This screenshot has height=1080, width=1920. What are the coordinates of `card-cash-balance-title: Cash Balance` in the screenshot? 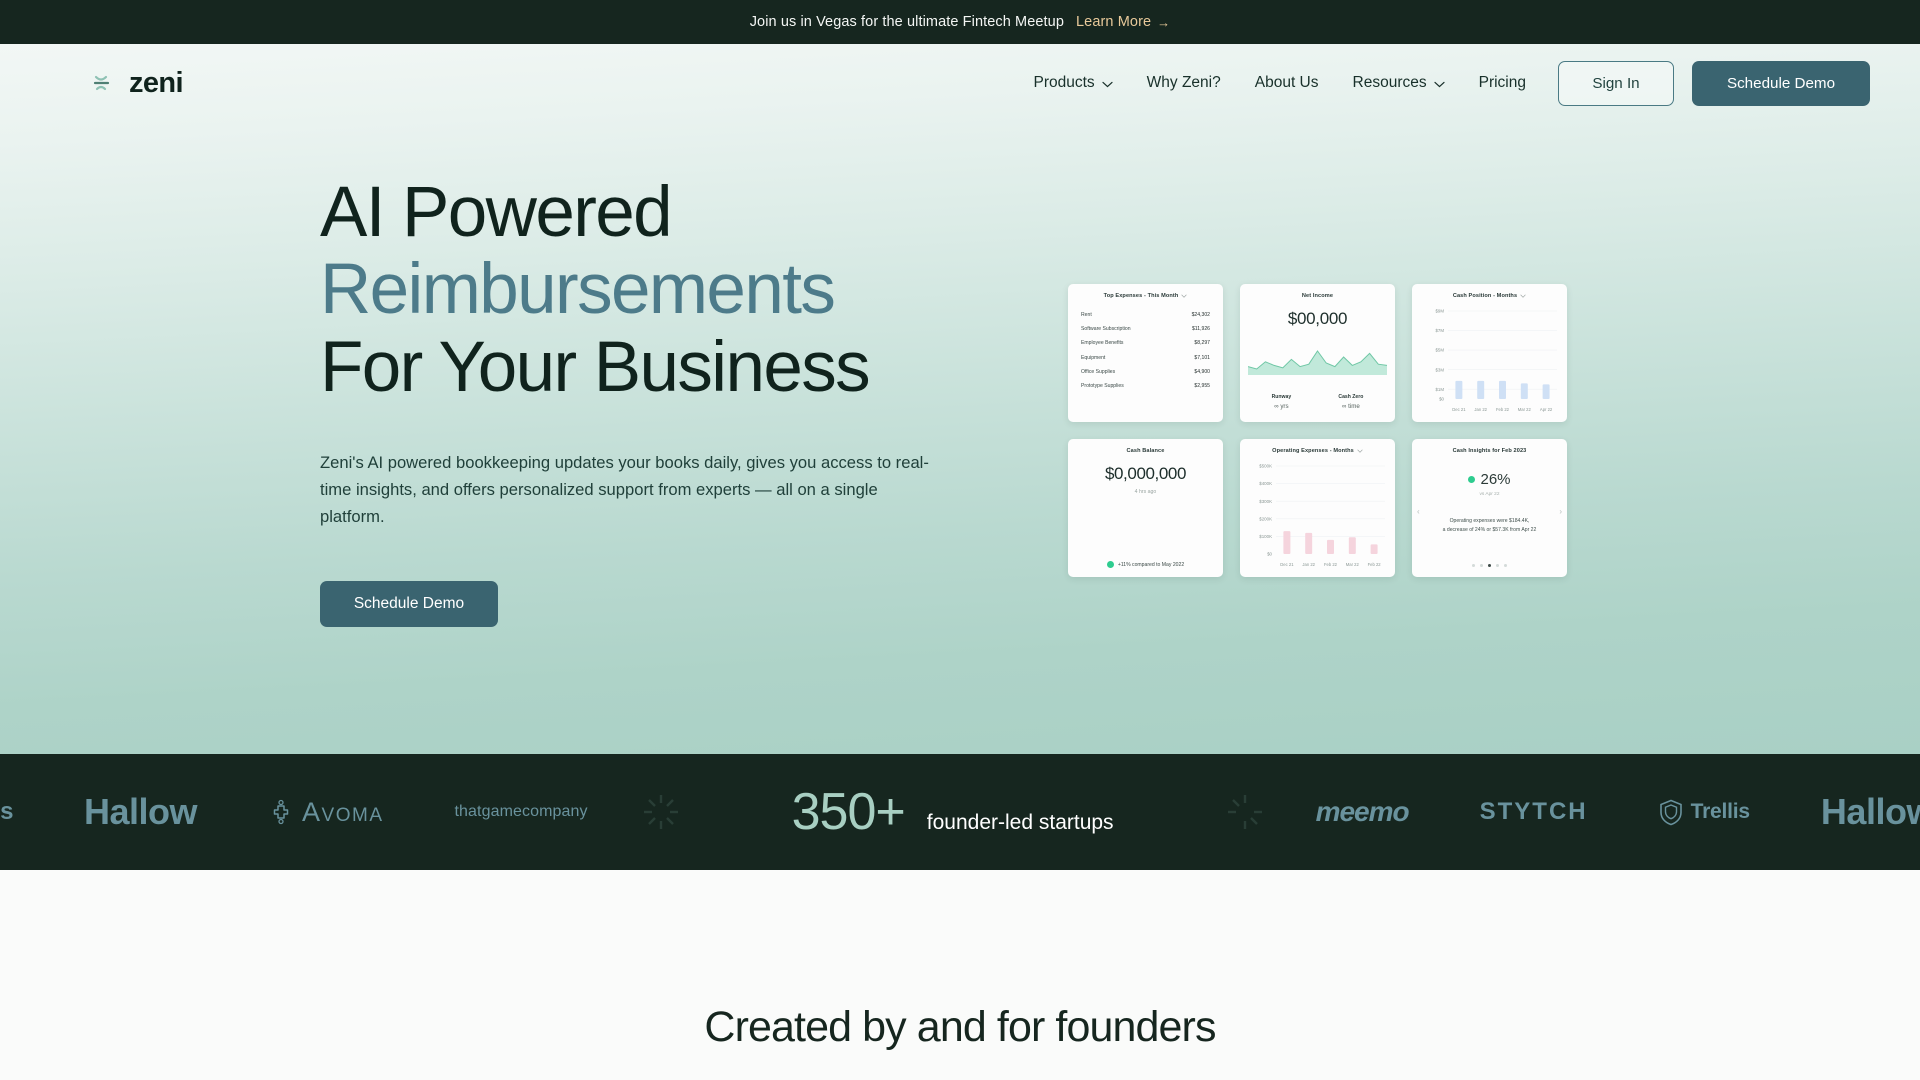 It's located at (1145, 451).